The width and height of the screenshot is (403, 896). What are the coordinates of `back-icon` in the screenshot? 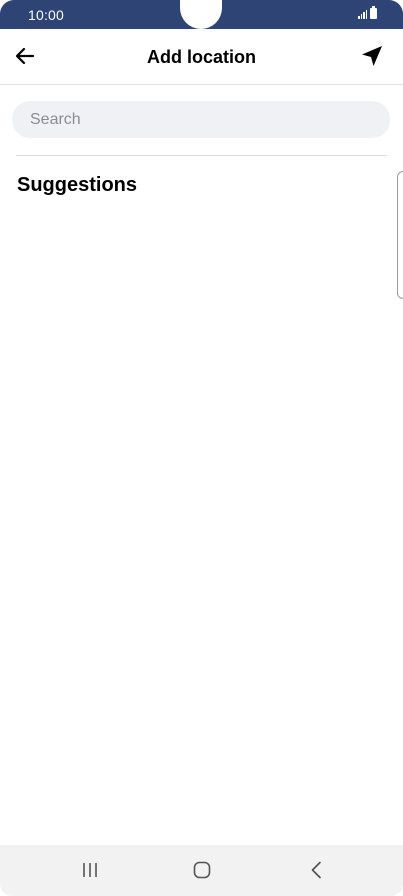 It's located at (316, 870).